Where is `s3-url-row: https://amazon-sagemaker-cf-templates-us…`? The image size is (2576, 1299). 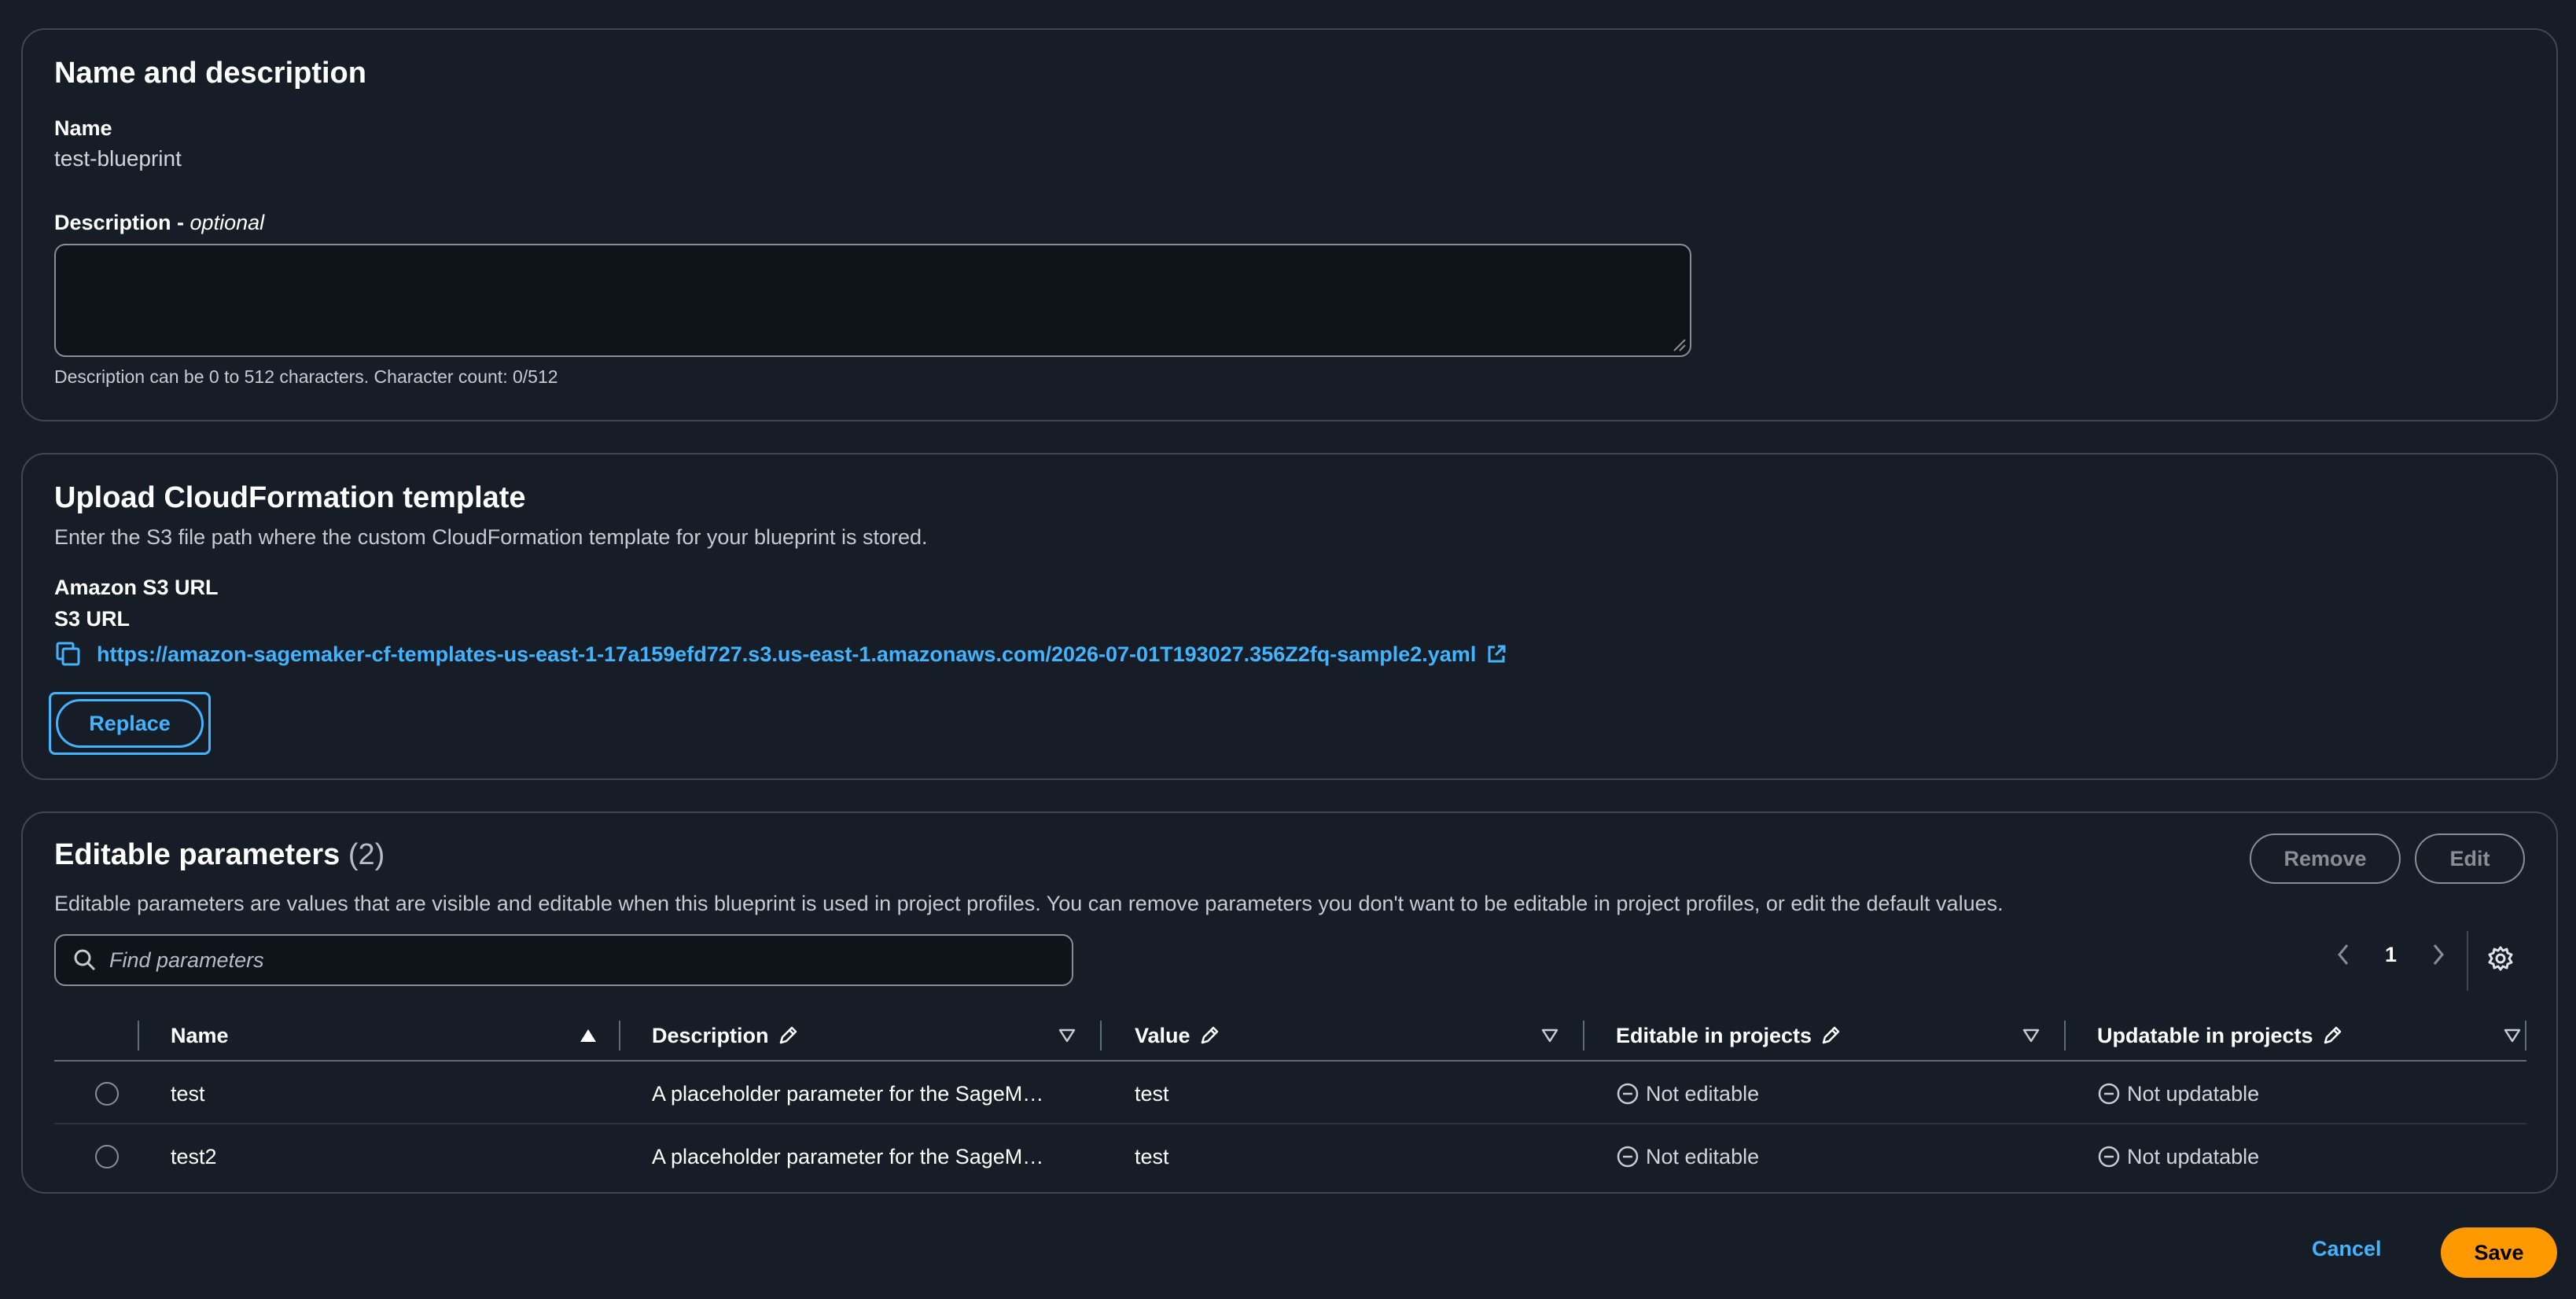 s3-url-row: https://amazon-sagemaker-cf-templates-us… is located at coordinates (780, 654).